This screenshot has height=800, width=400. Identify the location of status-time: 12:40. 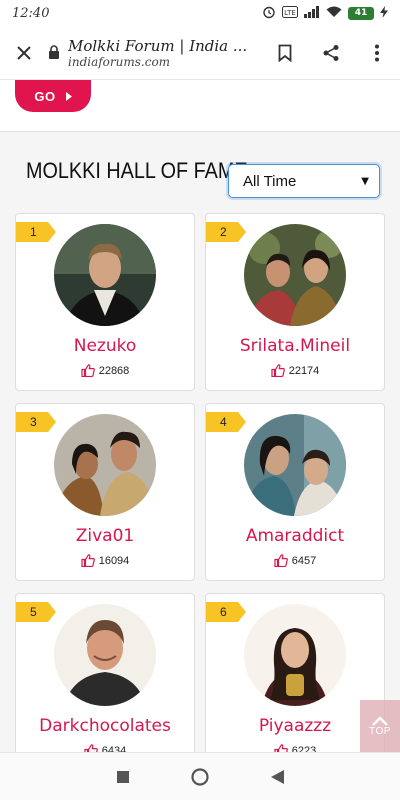
(31, 13).